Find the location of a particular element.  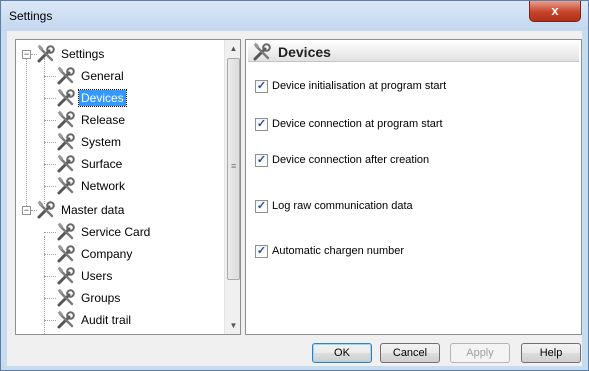

tree-item-label: General is located at coordinates (102, 76).